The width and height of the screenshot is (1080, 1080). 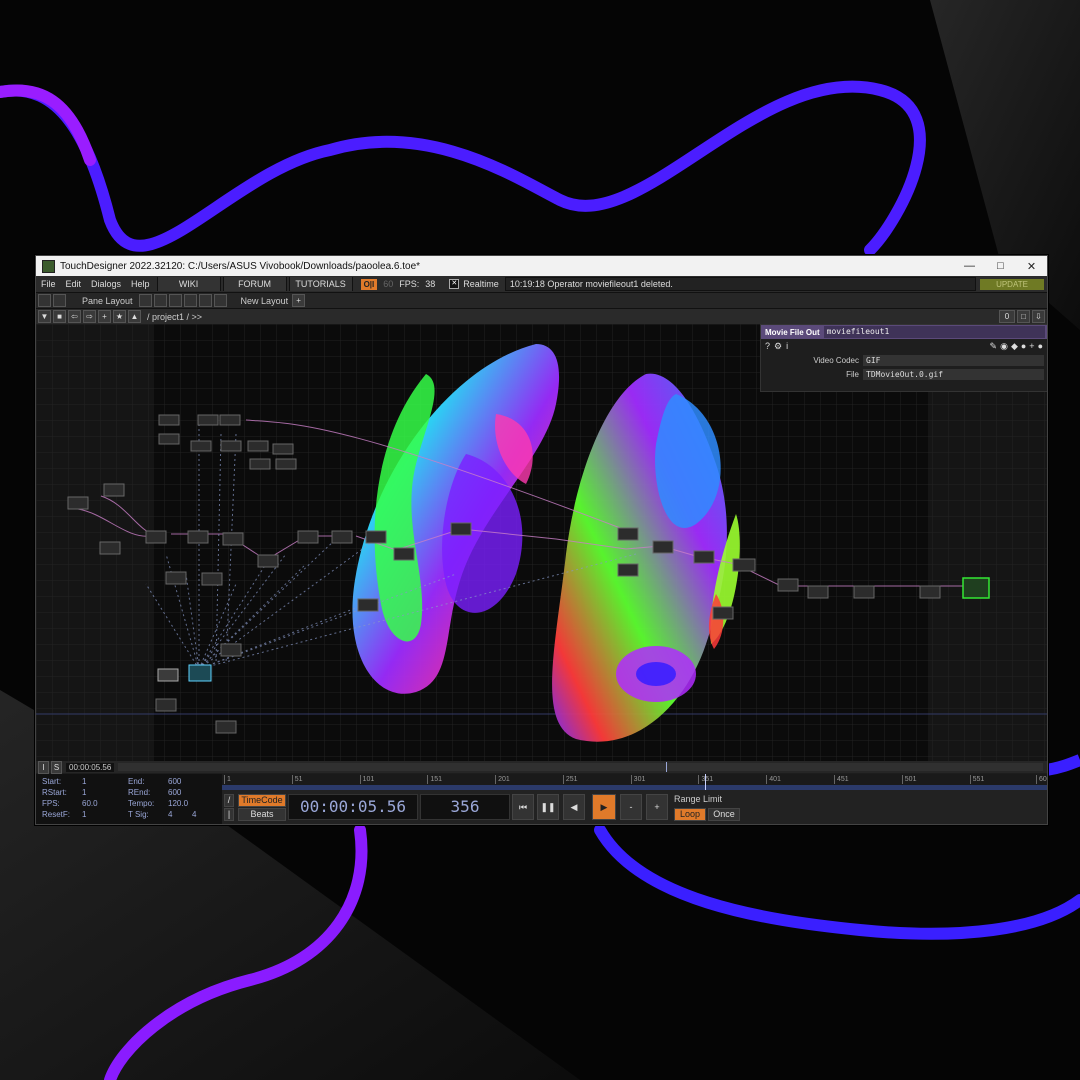 I want to click on tsig-label: T Sig:, so click(x=138, y=814).